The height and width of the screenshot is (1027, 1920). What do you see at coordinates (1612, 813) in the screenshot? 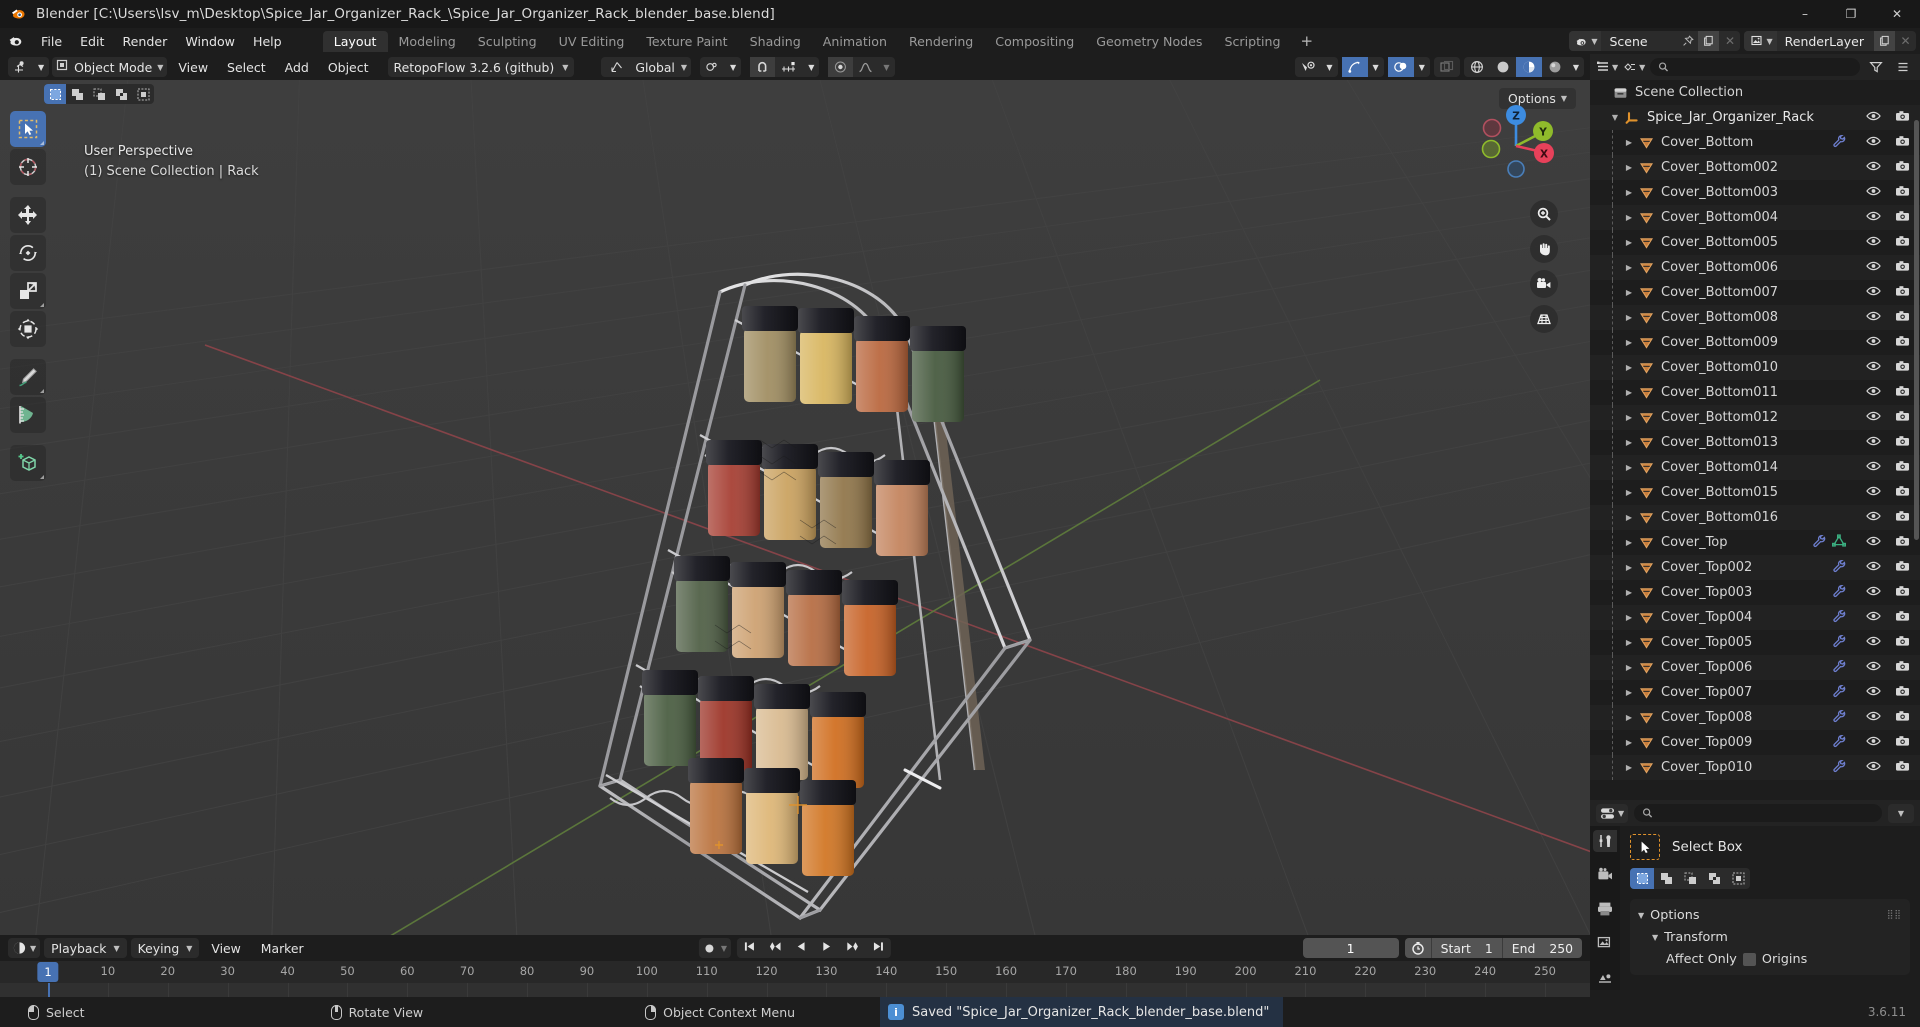
I see `properties-editor-type-icon: ▼` at bounding box center [1612, 813].